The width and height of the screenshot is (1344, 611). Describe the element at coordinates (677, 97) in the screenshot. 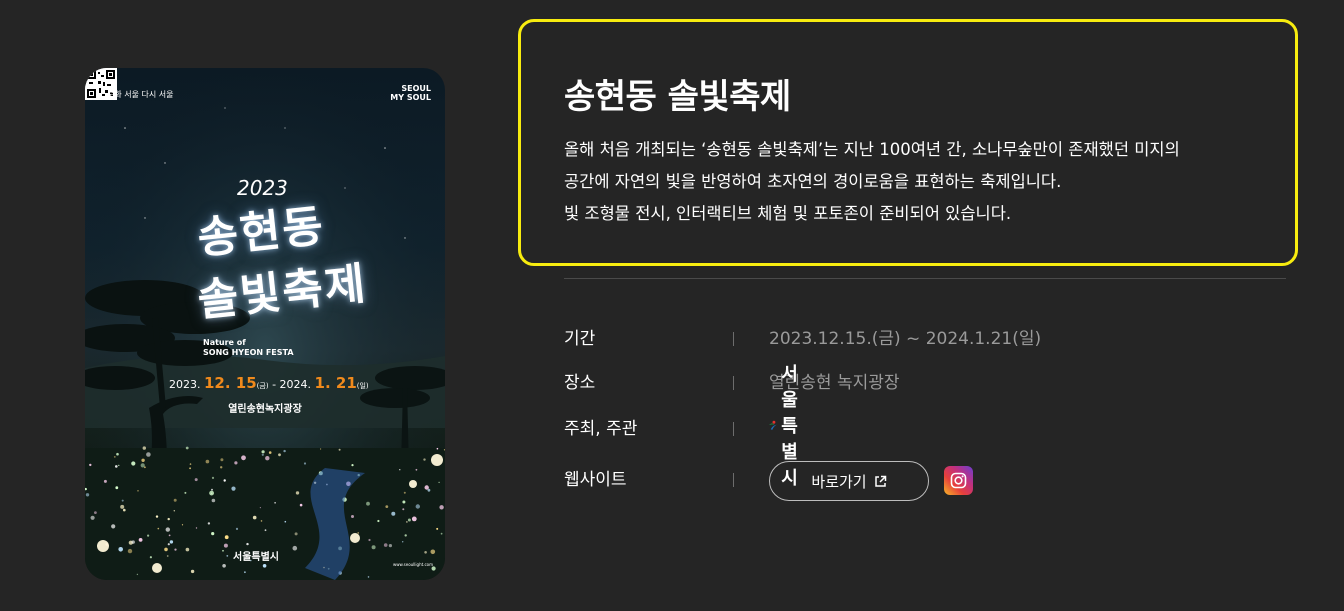

I see `festival-title: 송현동 솔빛축제` at that location.